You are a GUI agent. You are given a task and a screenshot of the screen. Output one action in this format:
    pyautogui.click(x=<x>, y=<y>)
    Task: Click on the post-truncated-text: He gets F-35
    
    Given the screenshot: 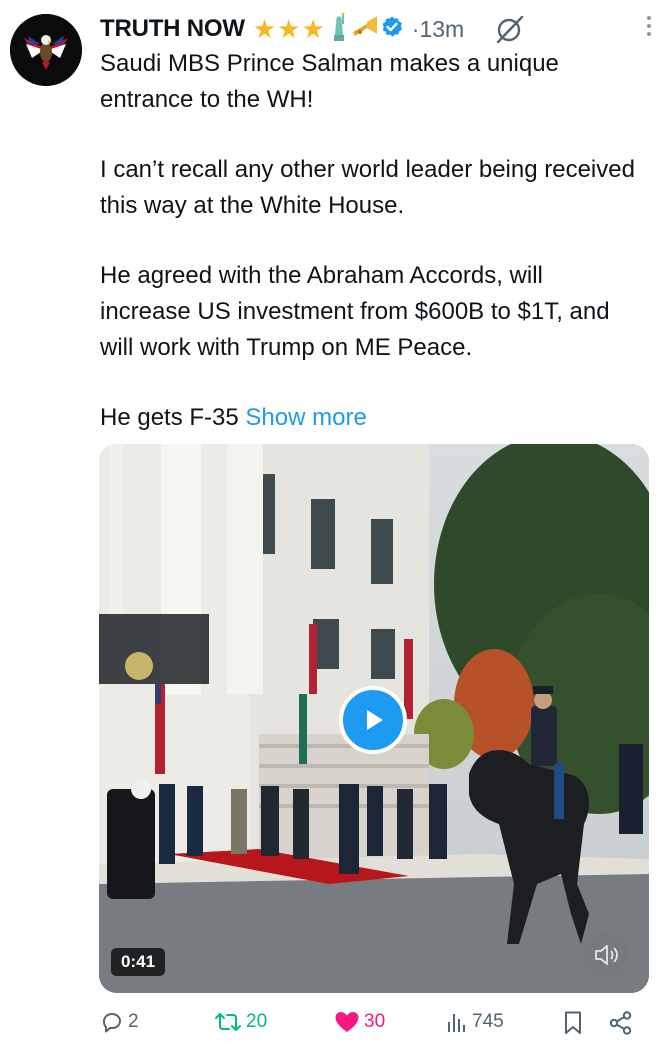 What is the action you would take?
    pyautogui.click(x=169, y=417)
    